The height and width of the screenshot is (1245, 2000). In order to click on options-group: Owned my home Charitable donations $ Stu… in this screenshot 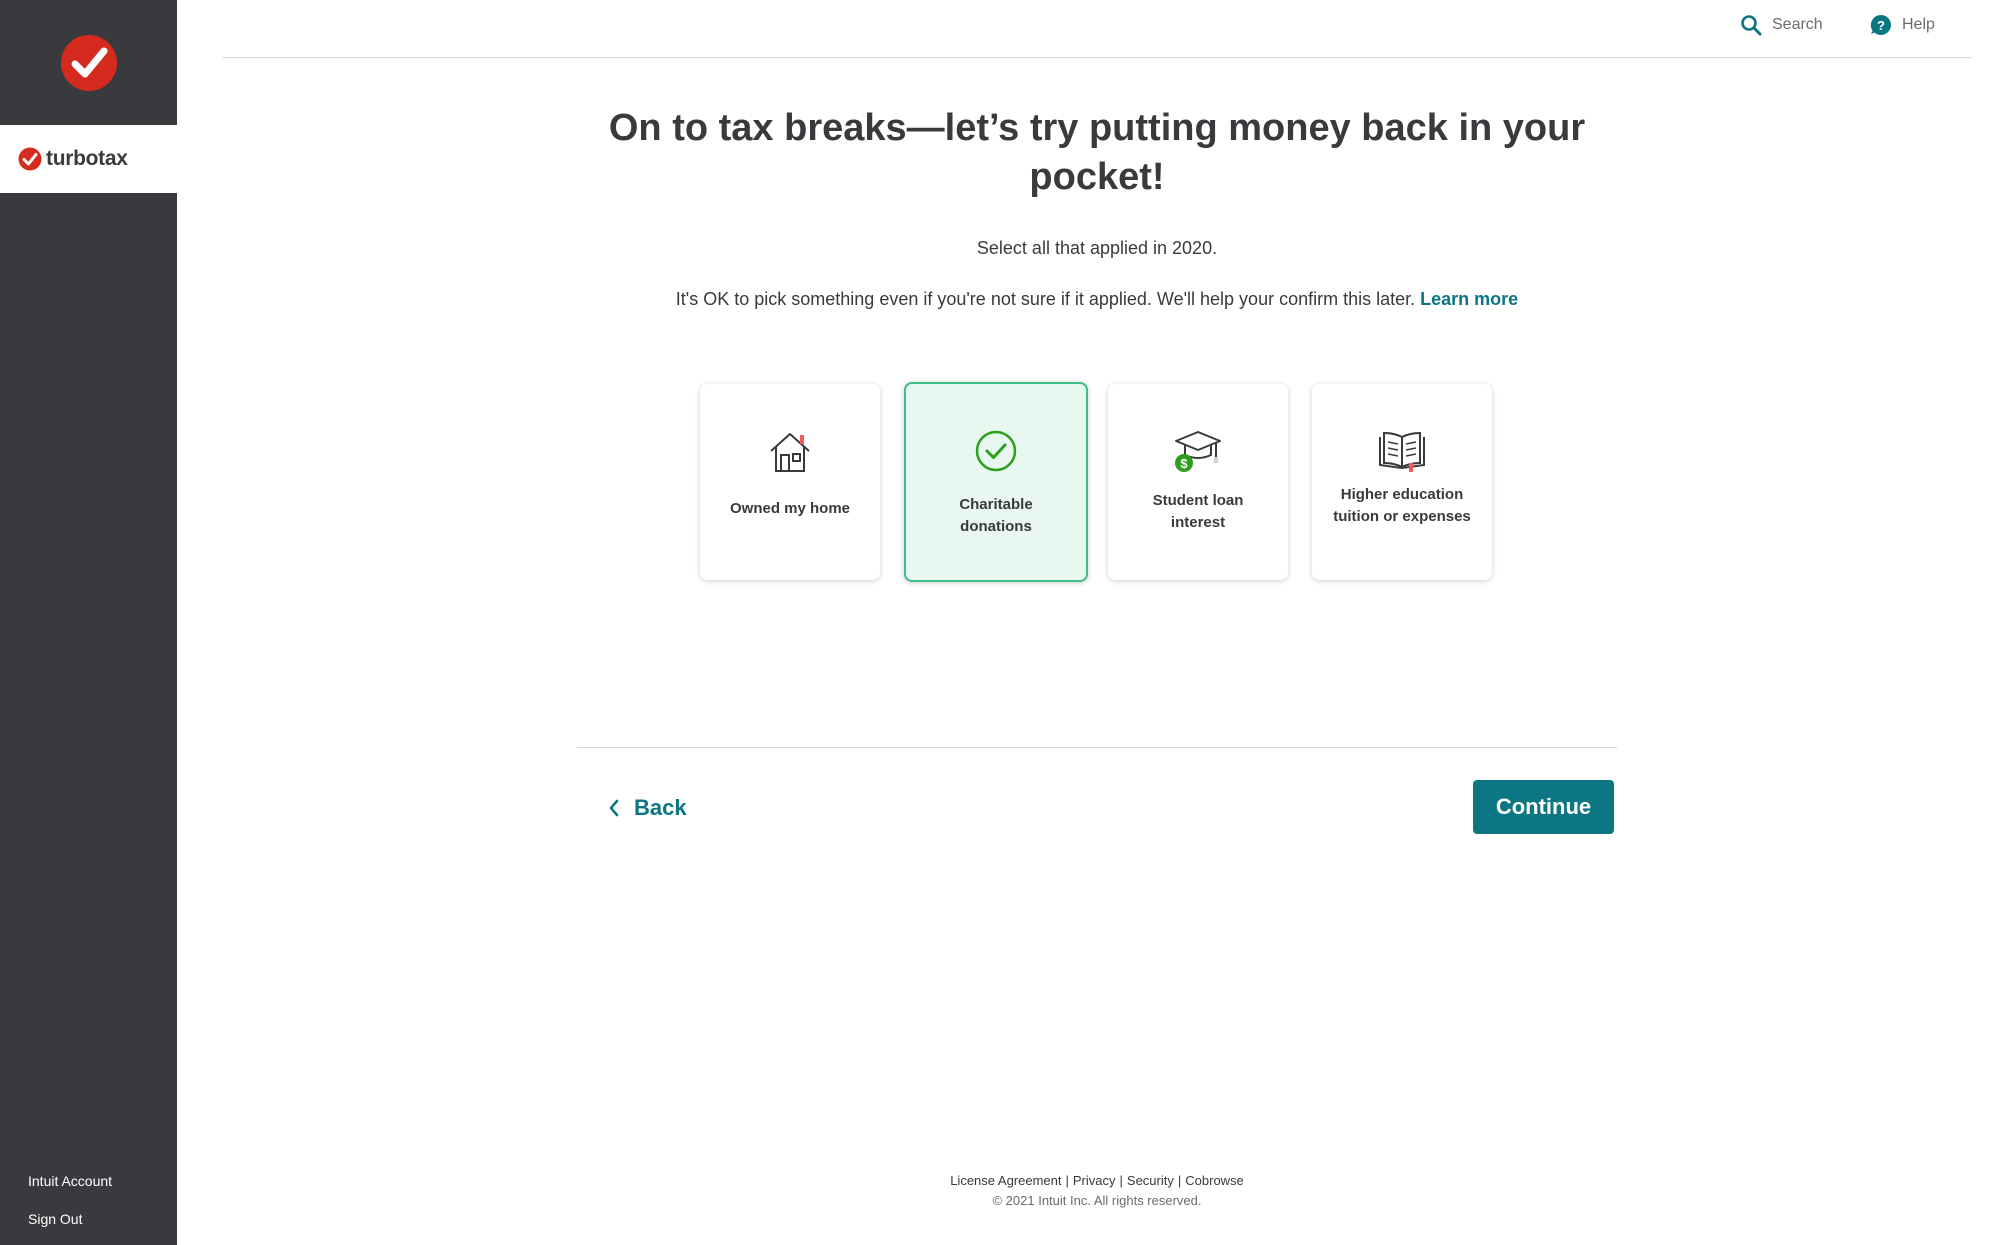, I will do `click(1108, 483)`.